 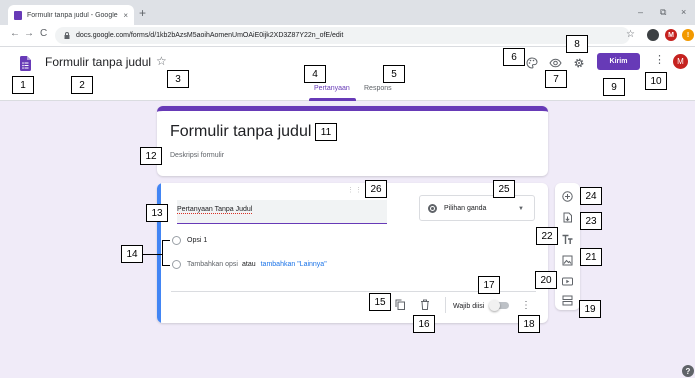 I want to click on annotation-label: 10, so click(x=656, y=81).